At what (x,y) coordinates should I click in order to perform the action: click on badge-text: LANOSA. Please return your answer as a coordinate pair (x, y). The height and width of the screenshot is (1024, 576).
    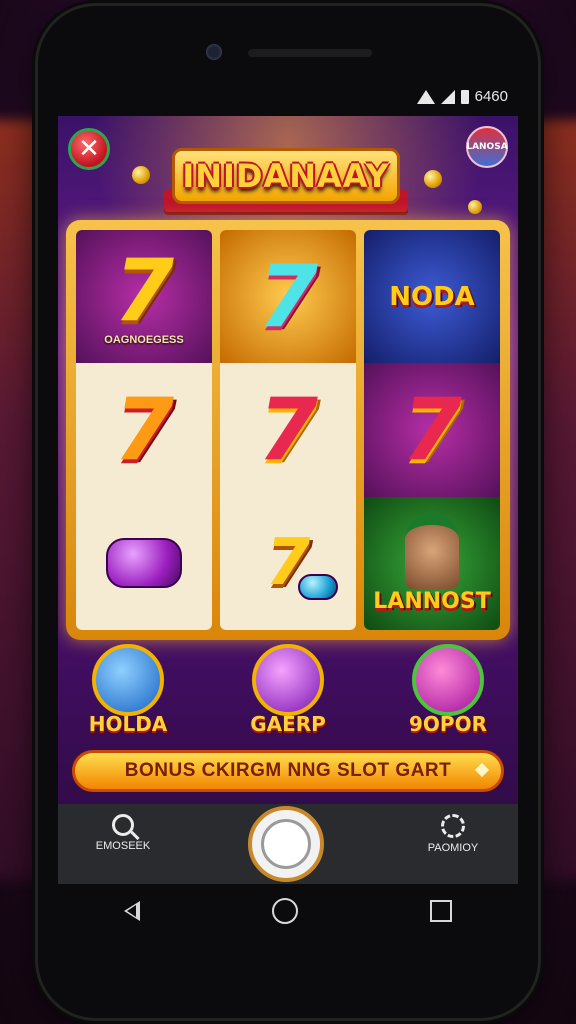
    Looking at the image, I should click on (487, 147).